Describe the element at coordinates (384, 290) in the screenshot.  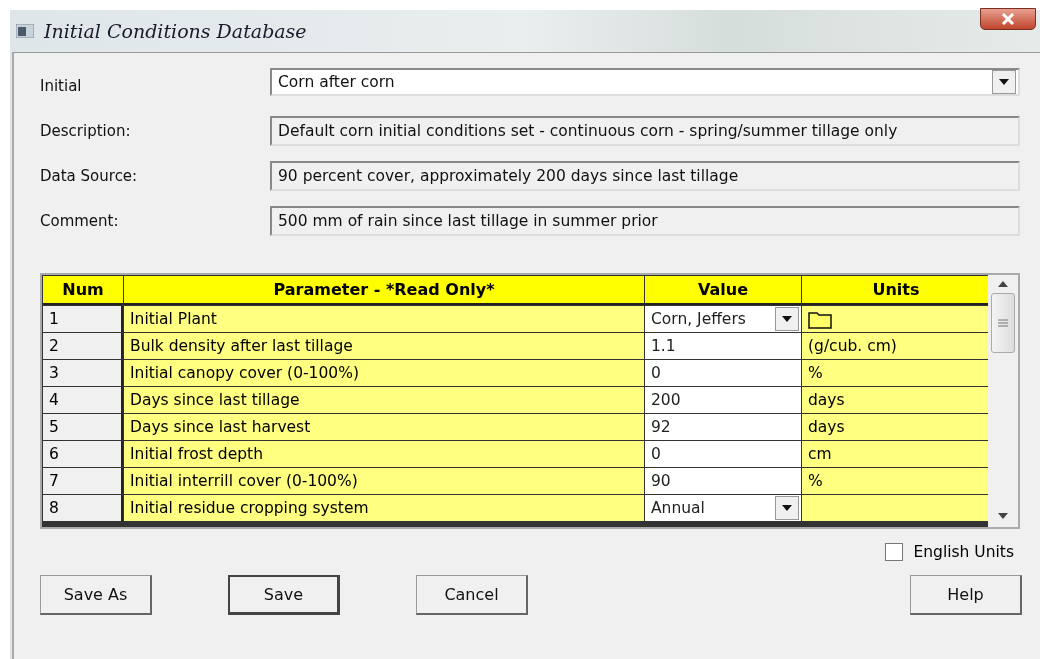
I see `column-header: Parameter - *Read Only*` at that location.